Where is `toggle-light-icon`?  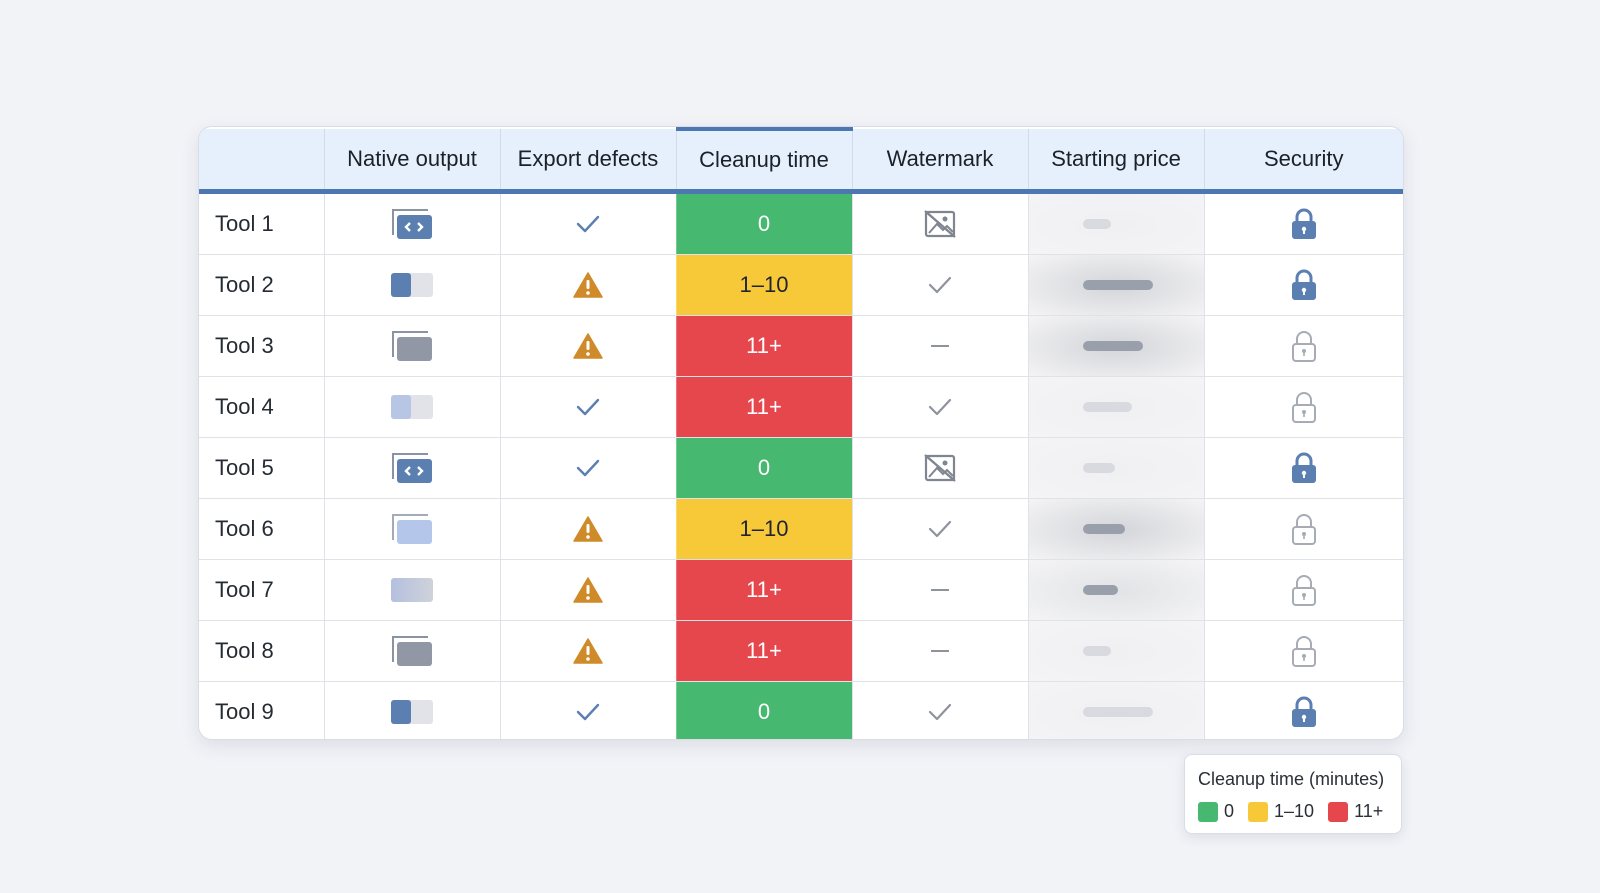 toggle-light-icon is located at coordinates (412, 407).